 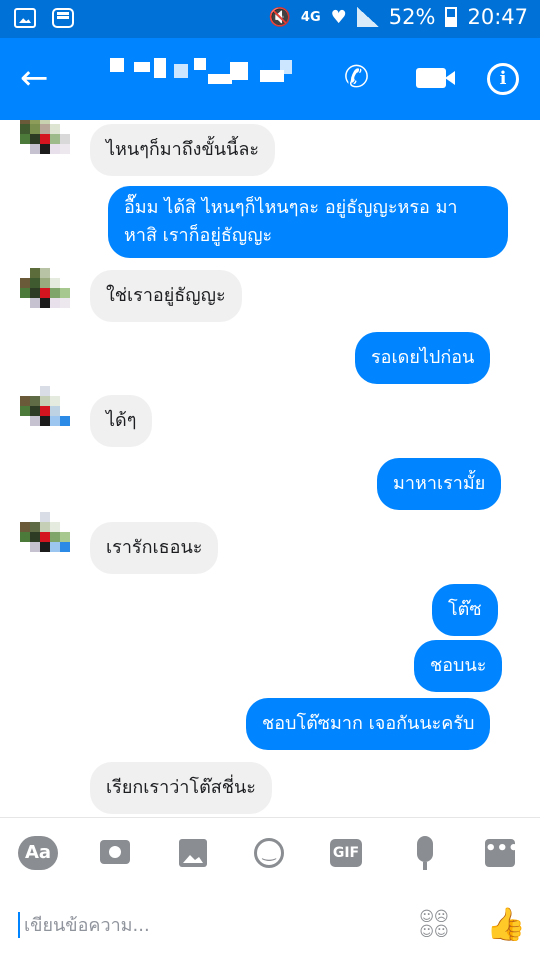 I want to click on chat-header: ← ✆ i, so click(x=270, y=79).